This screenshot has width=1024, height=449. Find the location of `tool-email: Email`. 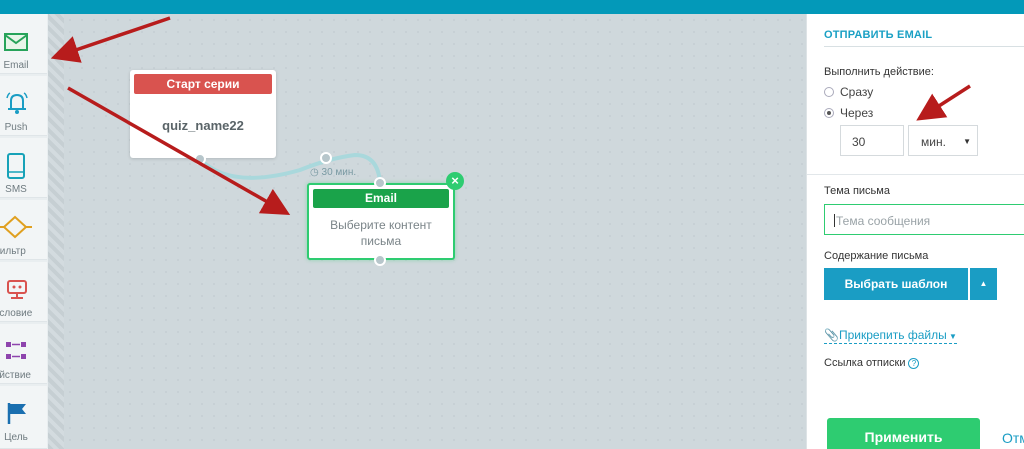

tool-email: Email is located at coordinates (23, 44).